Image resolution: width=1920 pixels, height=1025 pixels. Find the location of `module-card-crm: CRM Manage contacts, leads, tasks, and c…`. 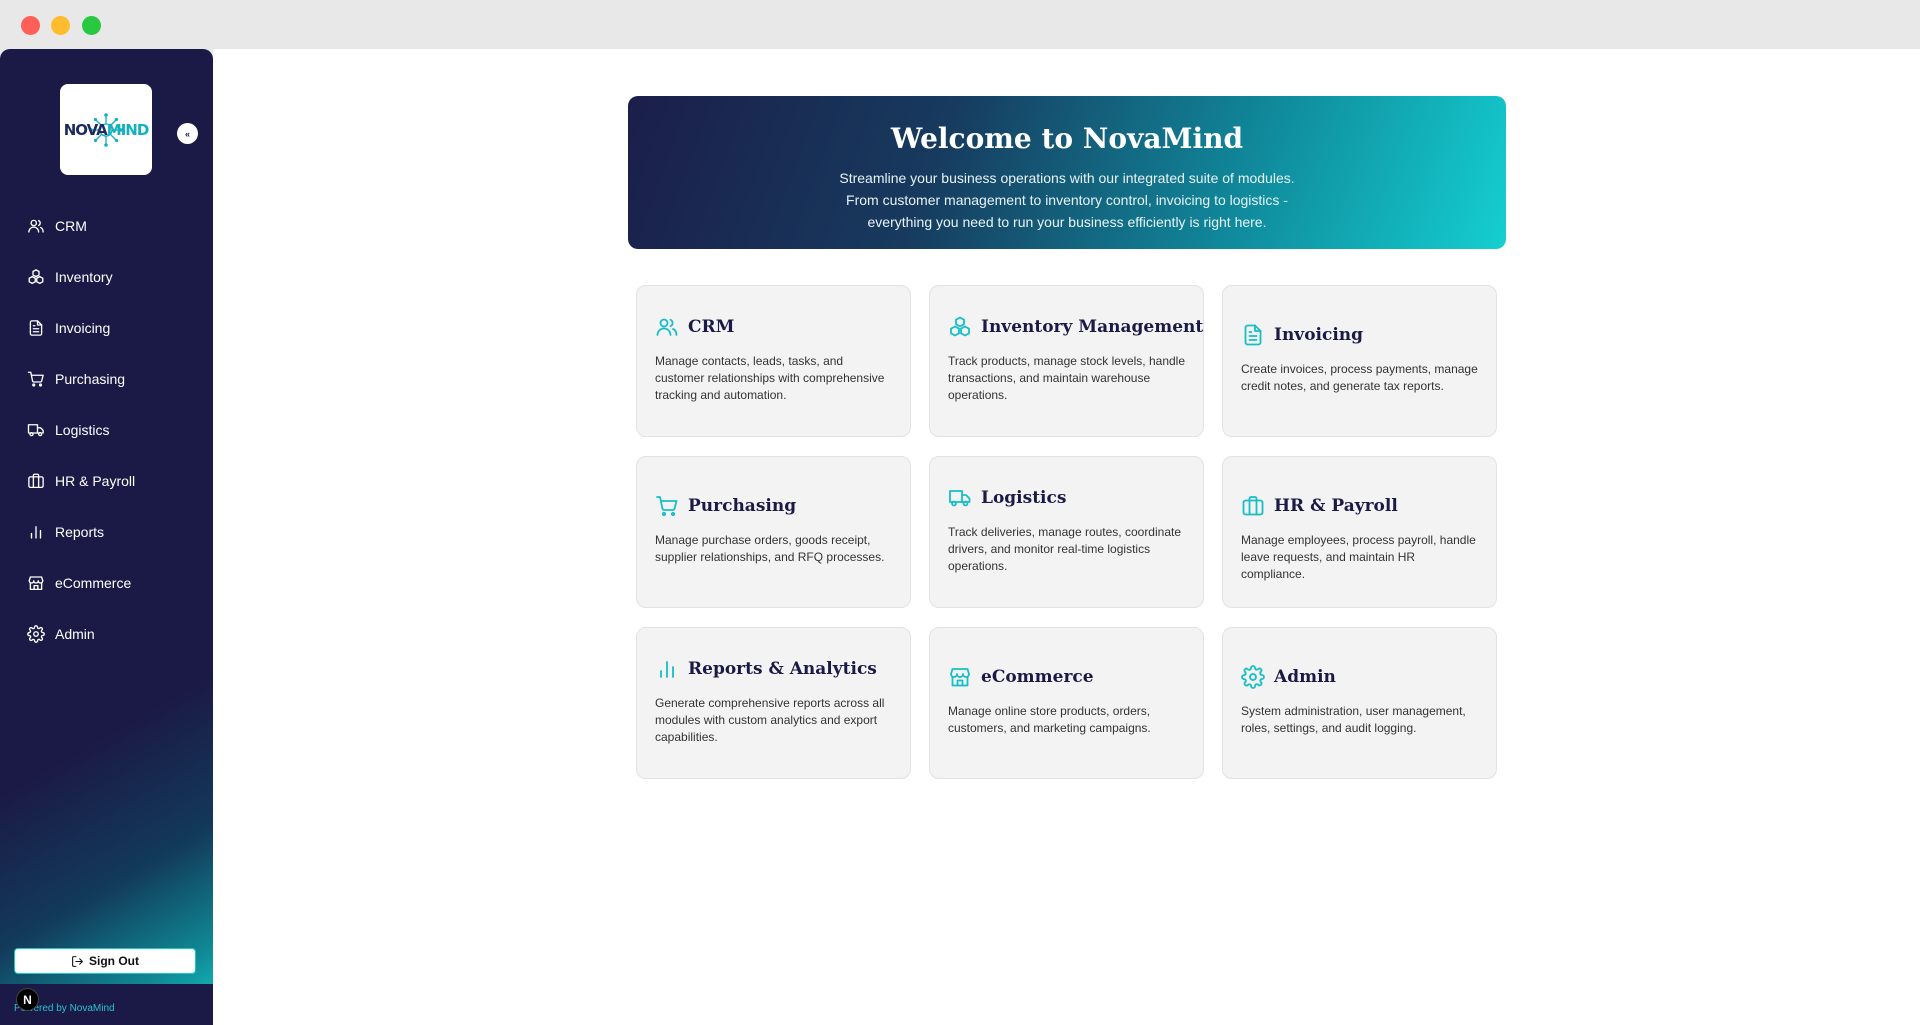

module-card-crm: CRM Manage contacts, leads, tasks, and c… is located at coordinates (773, 361).